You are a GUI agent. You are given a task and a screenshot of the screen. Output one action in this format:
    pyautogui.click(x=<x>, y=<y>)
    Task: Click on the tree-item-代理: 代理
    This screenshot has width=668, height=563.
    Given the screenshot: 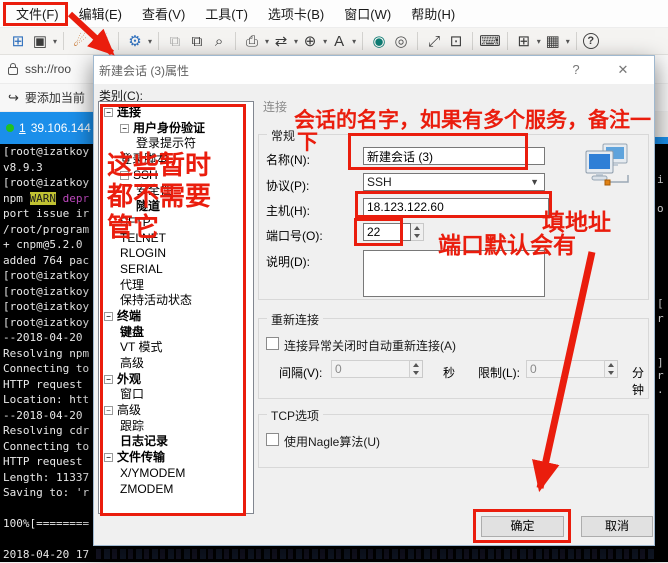 What is the action you would take?
    pyautogui.click(x=176, y=286)
    